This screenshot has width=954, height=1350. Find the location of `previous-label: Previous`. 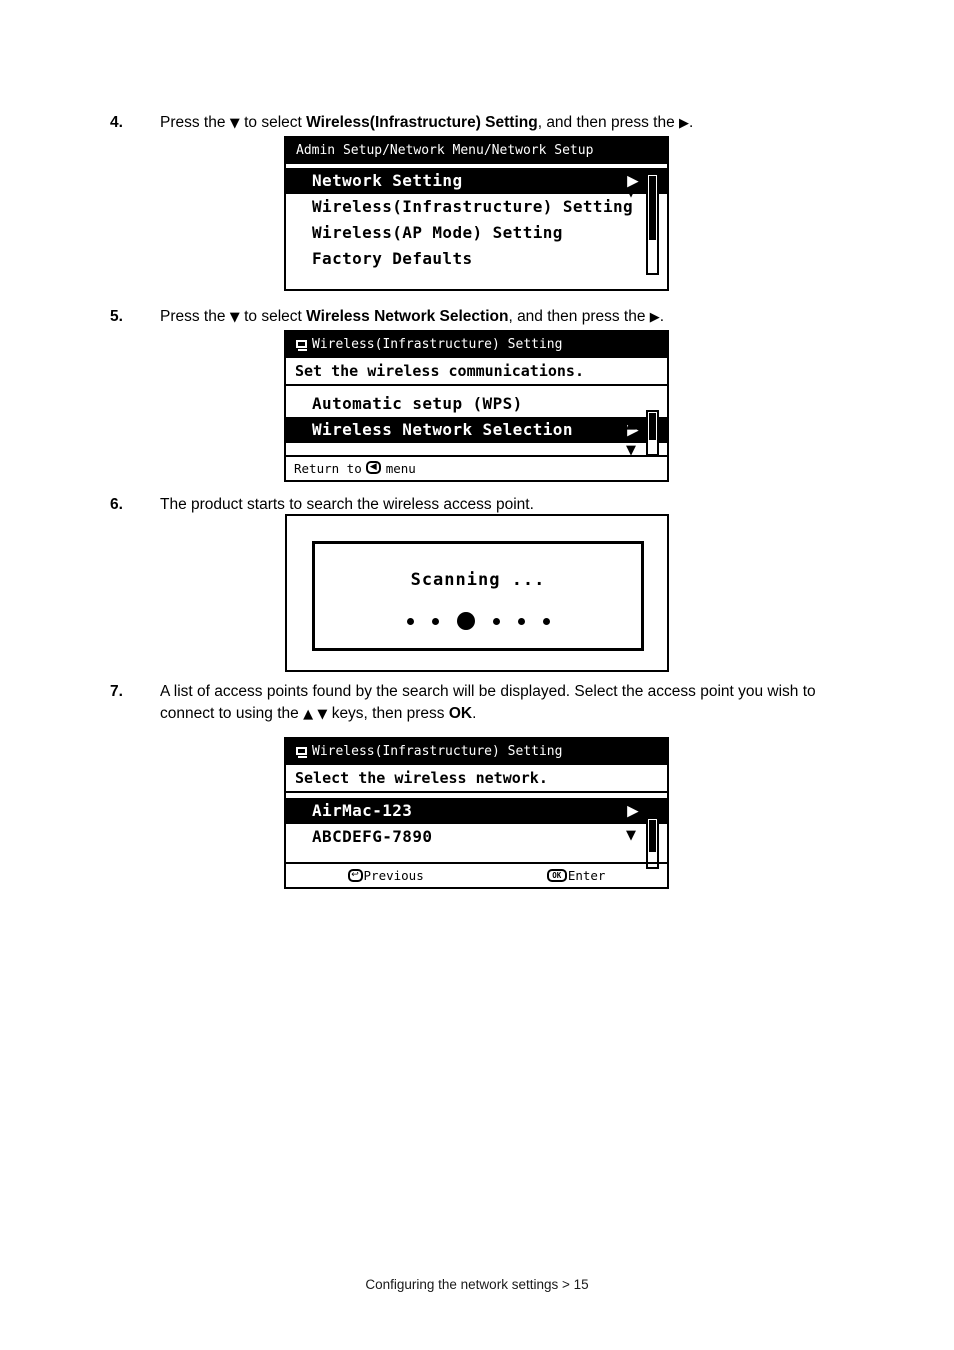

previous-label: Previous is located at coordinates (393, 875).